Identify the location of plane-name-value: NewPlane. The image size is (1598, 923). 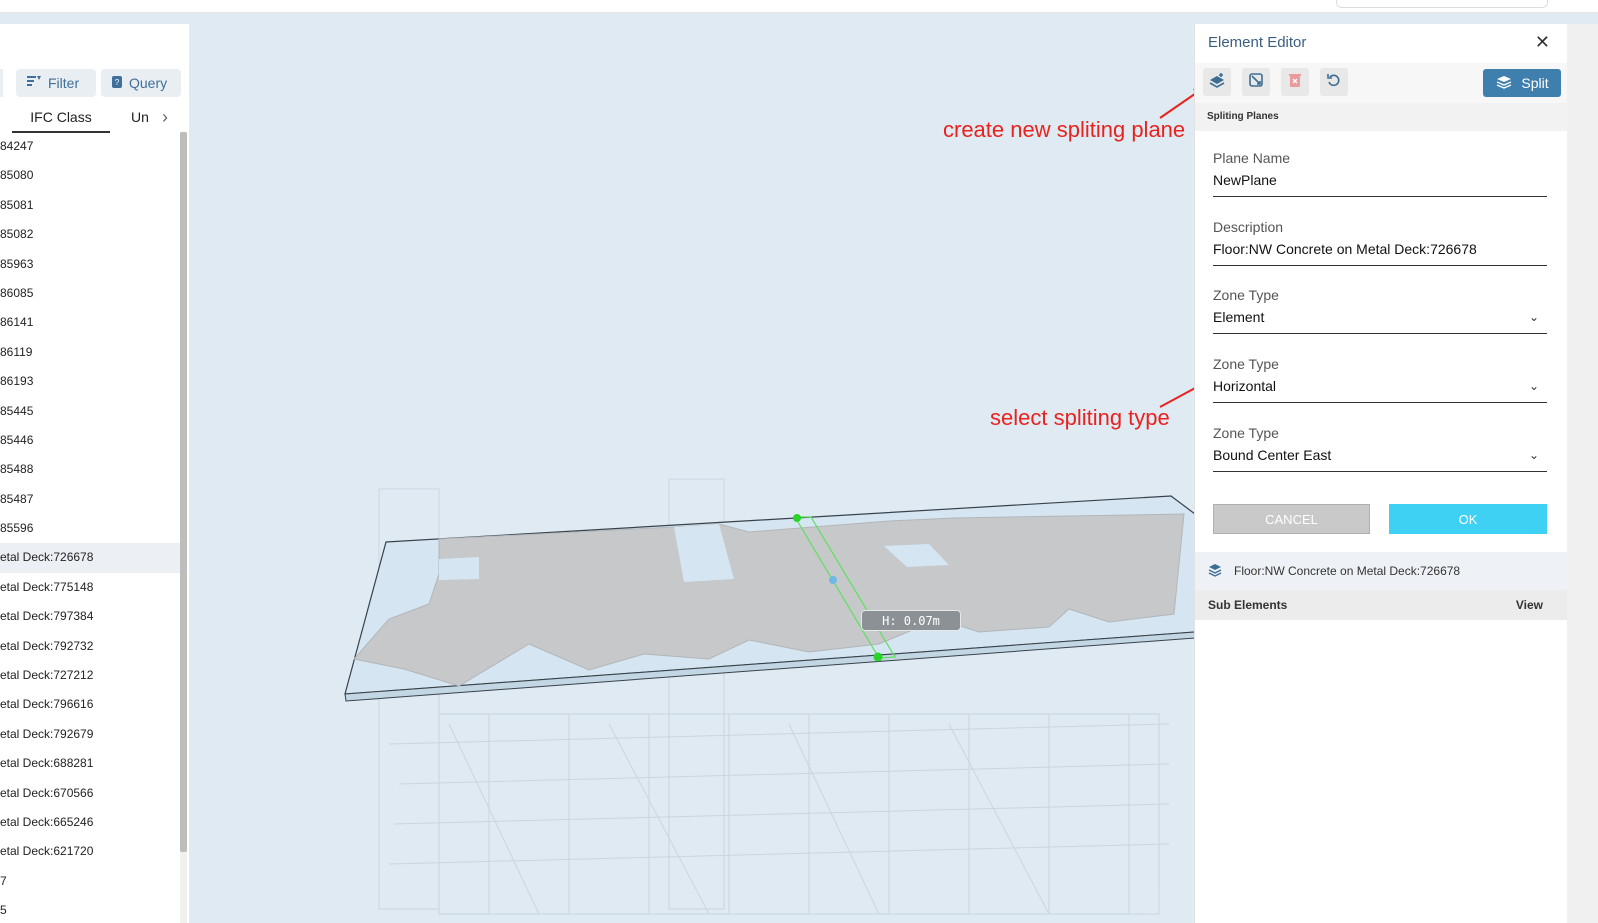
(1245, 180).